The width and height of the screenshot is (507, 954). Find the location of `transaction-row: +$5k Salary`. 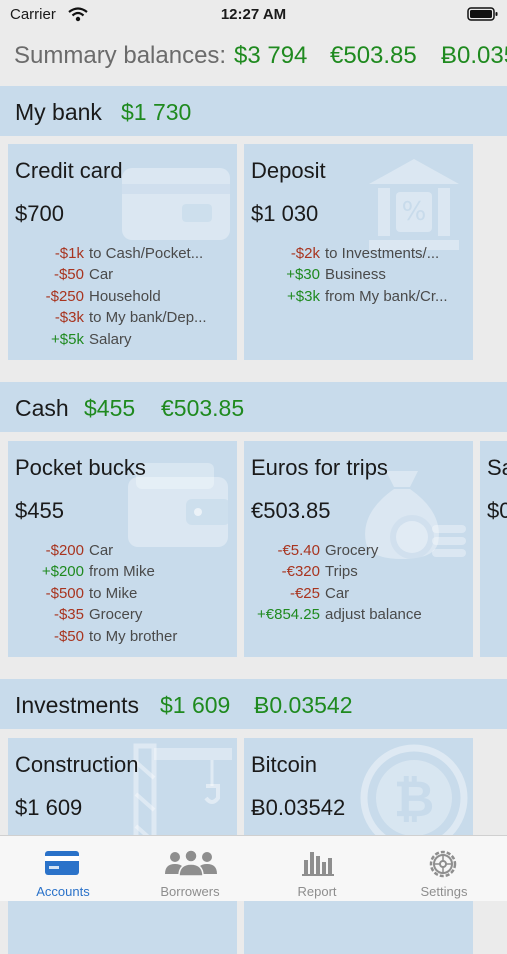

transaction-row: +$5k Salary is located at coordinates (122, 341).